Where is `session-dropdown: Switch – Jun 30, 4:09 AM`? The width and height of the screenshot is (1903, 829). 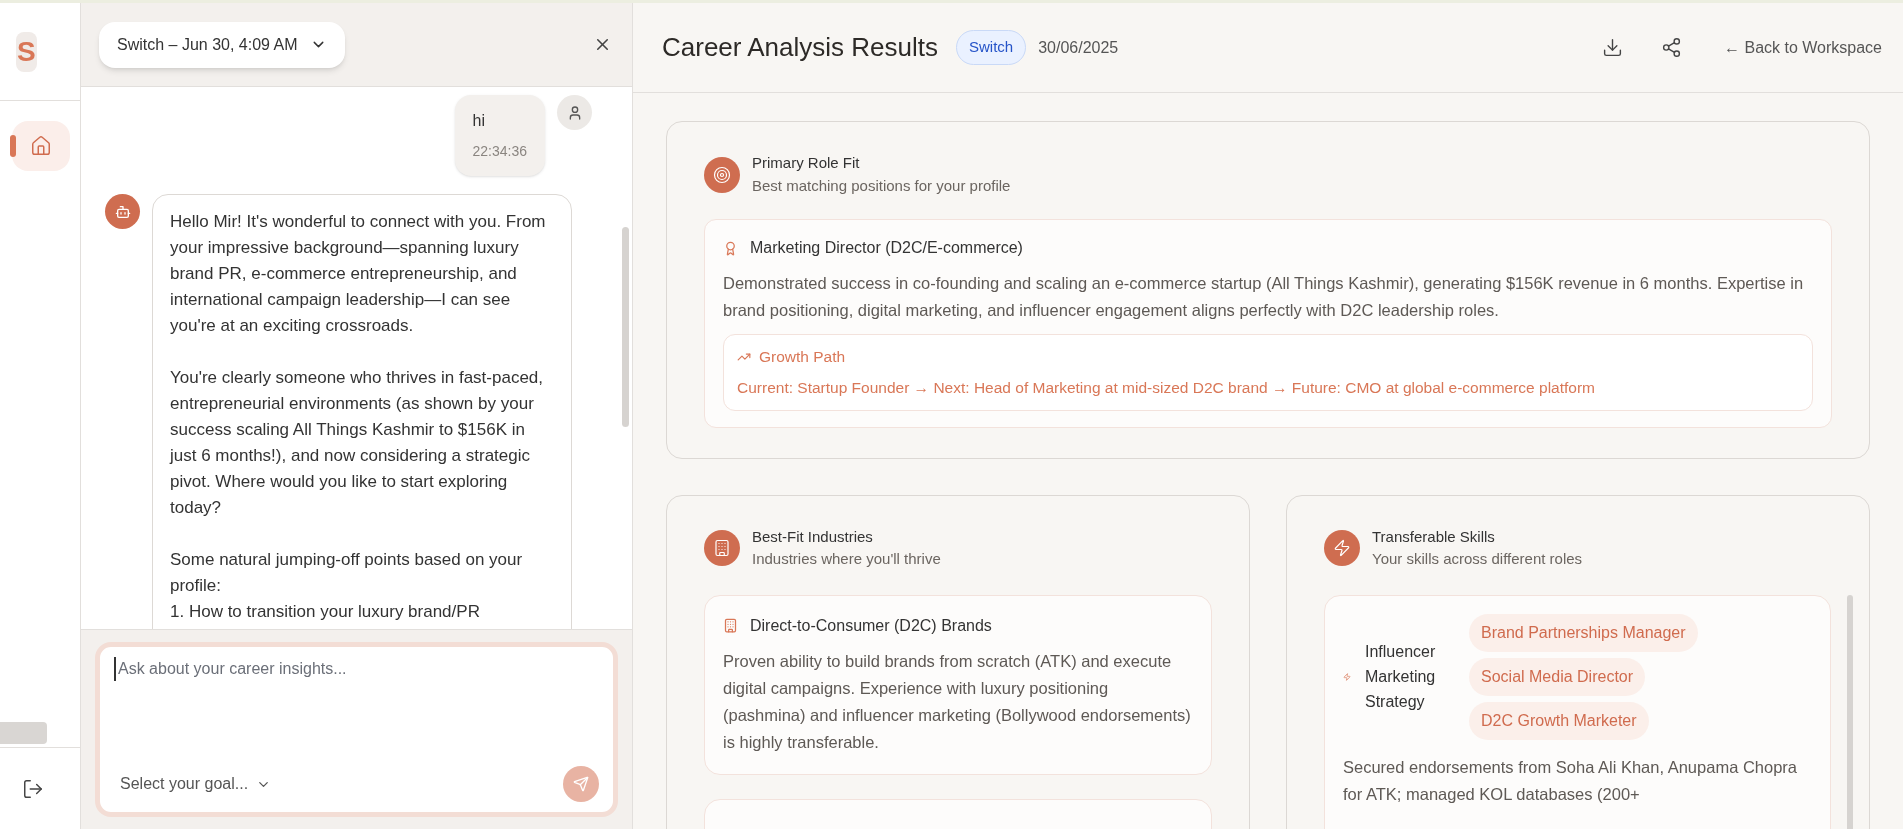
session-dropdown: Switch – Jun 30, 4:09 AM is located at coordinates (222, 44).